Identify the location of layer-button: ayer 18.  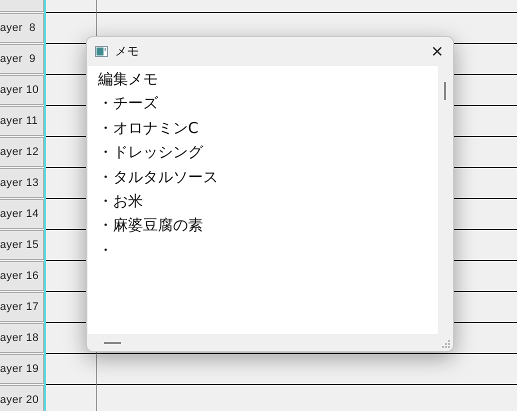
(22, 338).